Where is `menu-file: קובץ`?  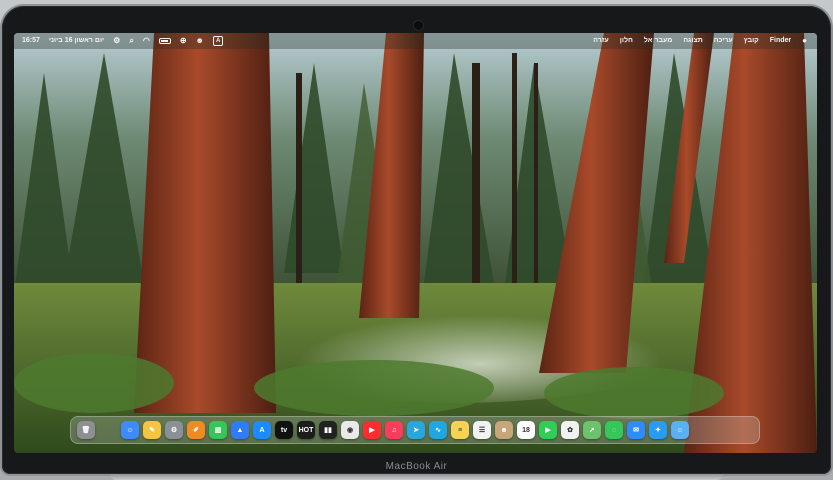 menu-file: קובץ is located at coordinates (751, 41).